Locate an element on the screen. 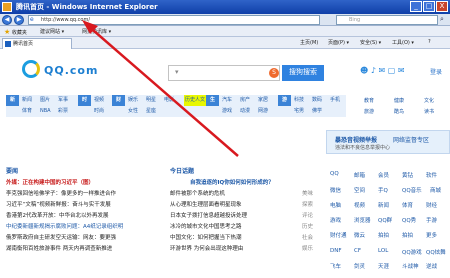 This screenshot has width=450, height=278. service-link: 软件 is located at coordinates (431, 175).